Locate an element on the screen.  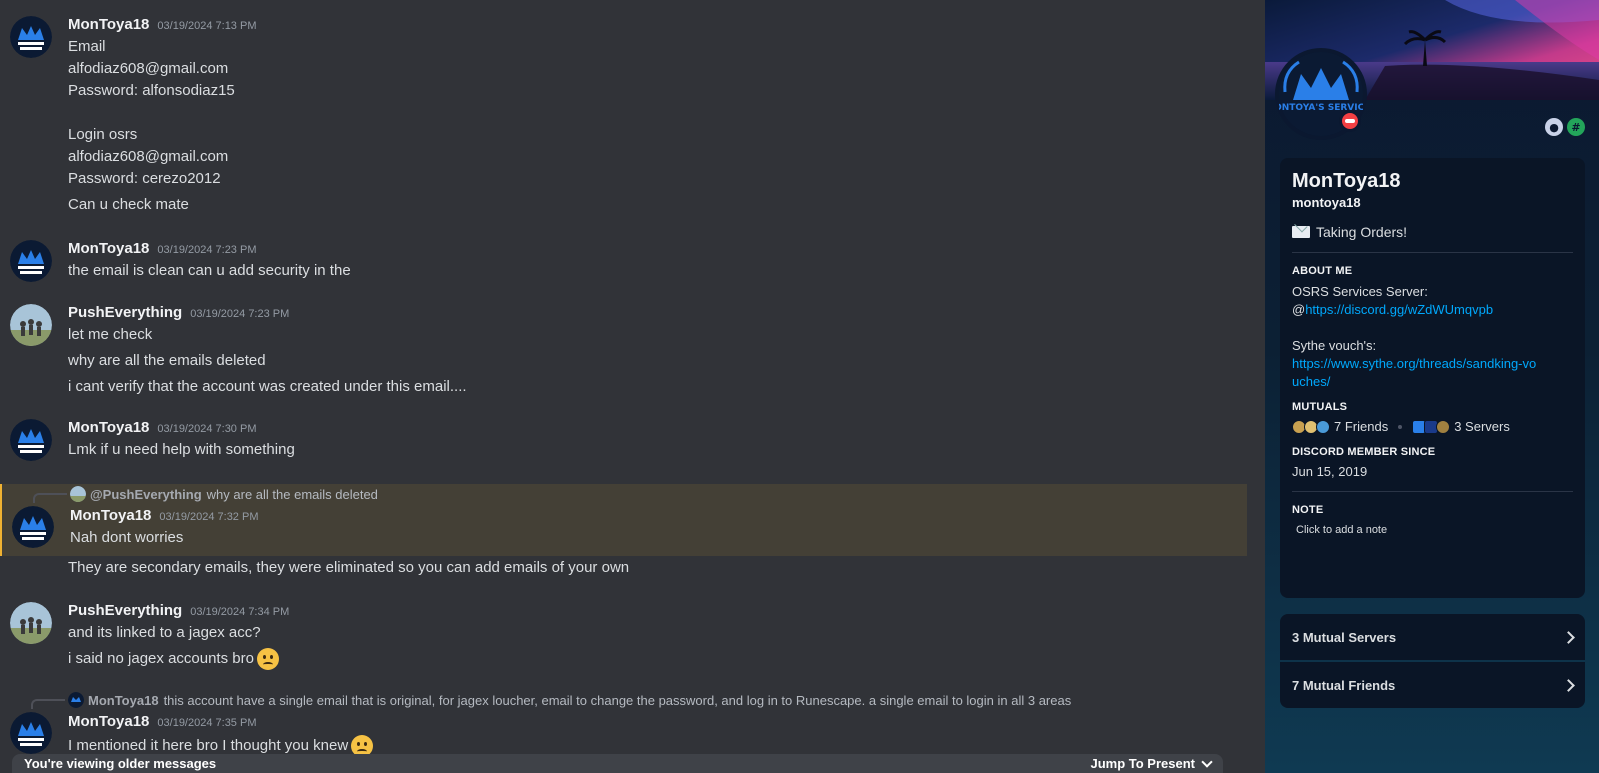
mutual-friends-count: 7 Friends is located at coordinates (1361, 426).